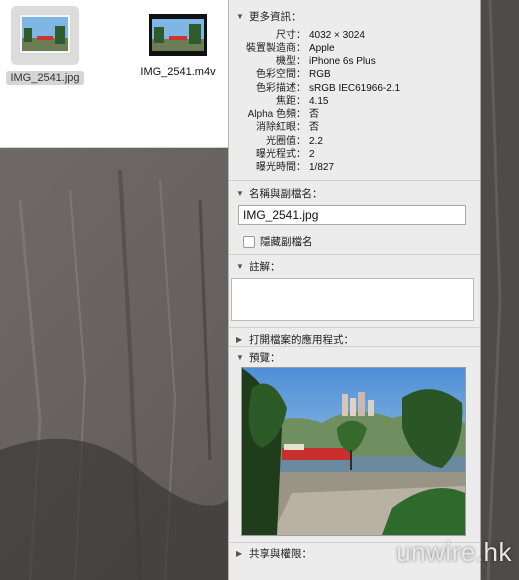  What do you see at coordinates (269, 16) in the screenshot?
I see `more-info-header: ▼ 更多資訊：` at bounding box center [269, 16].